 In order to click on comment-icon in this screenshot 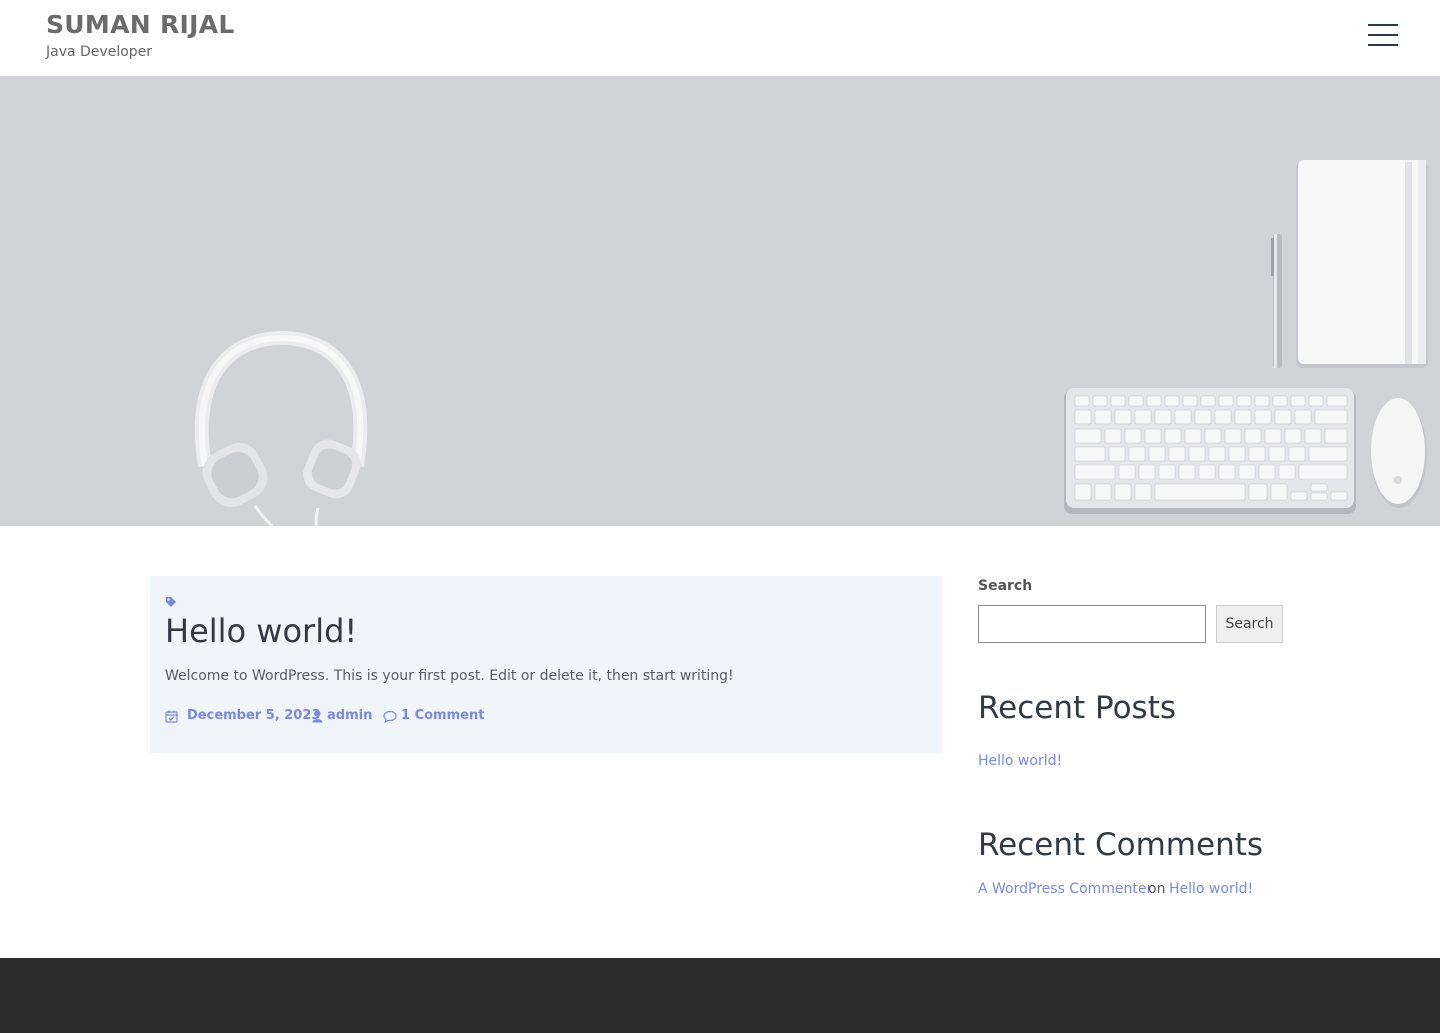, I will do `click(390, 716)`.